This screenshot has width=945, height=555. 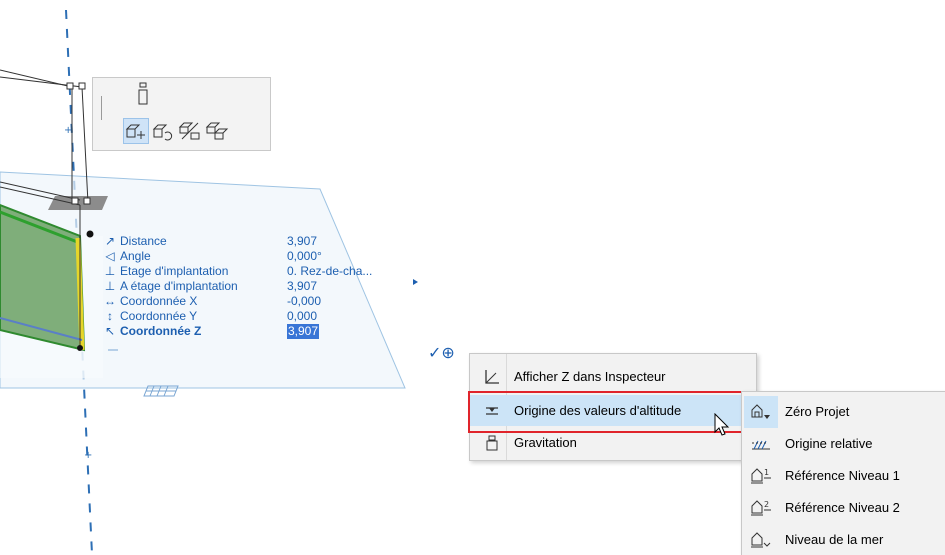 I want to click on angle-icon: ◁, so click(x=110, y=256).